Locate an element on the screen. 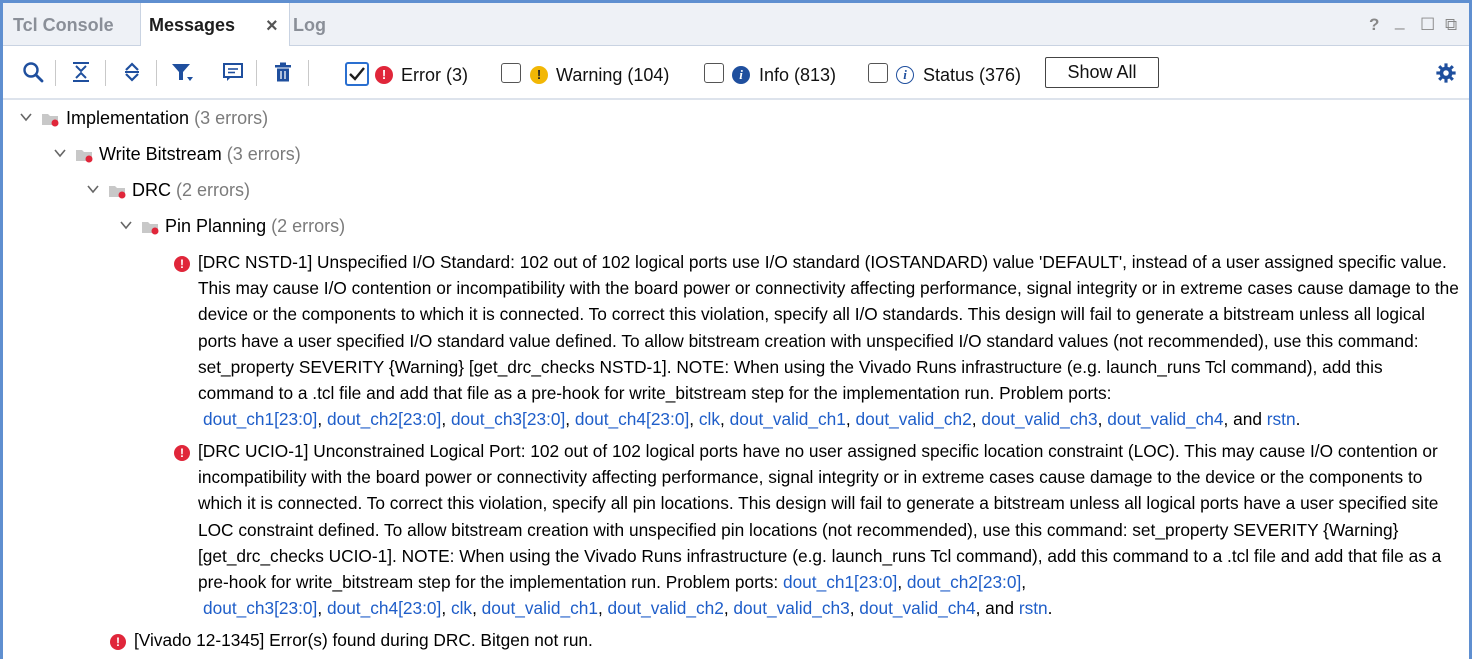 This screenshot has height=659, width=1478. maximize-icon: ☐ is located at coordinates (1427, 25).